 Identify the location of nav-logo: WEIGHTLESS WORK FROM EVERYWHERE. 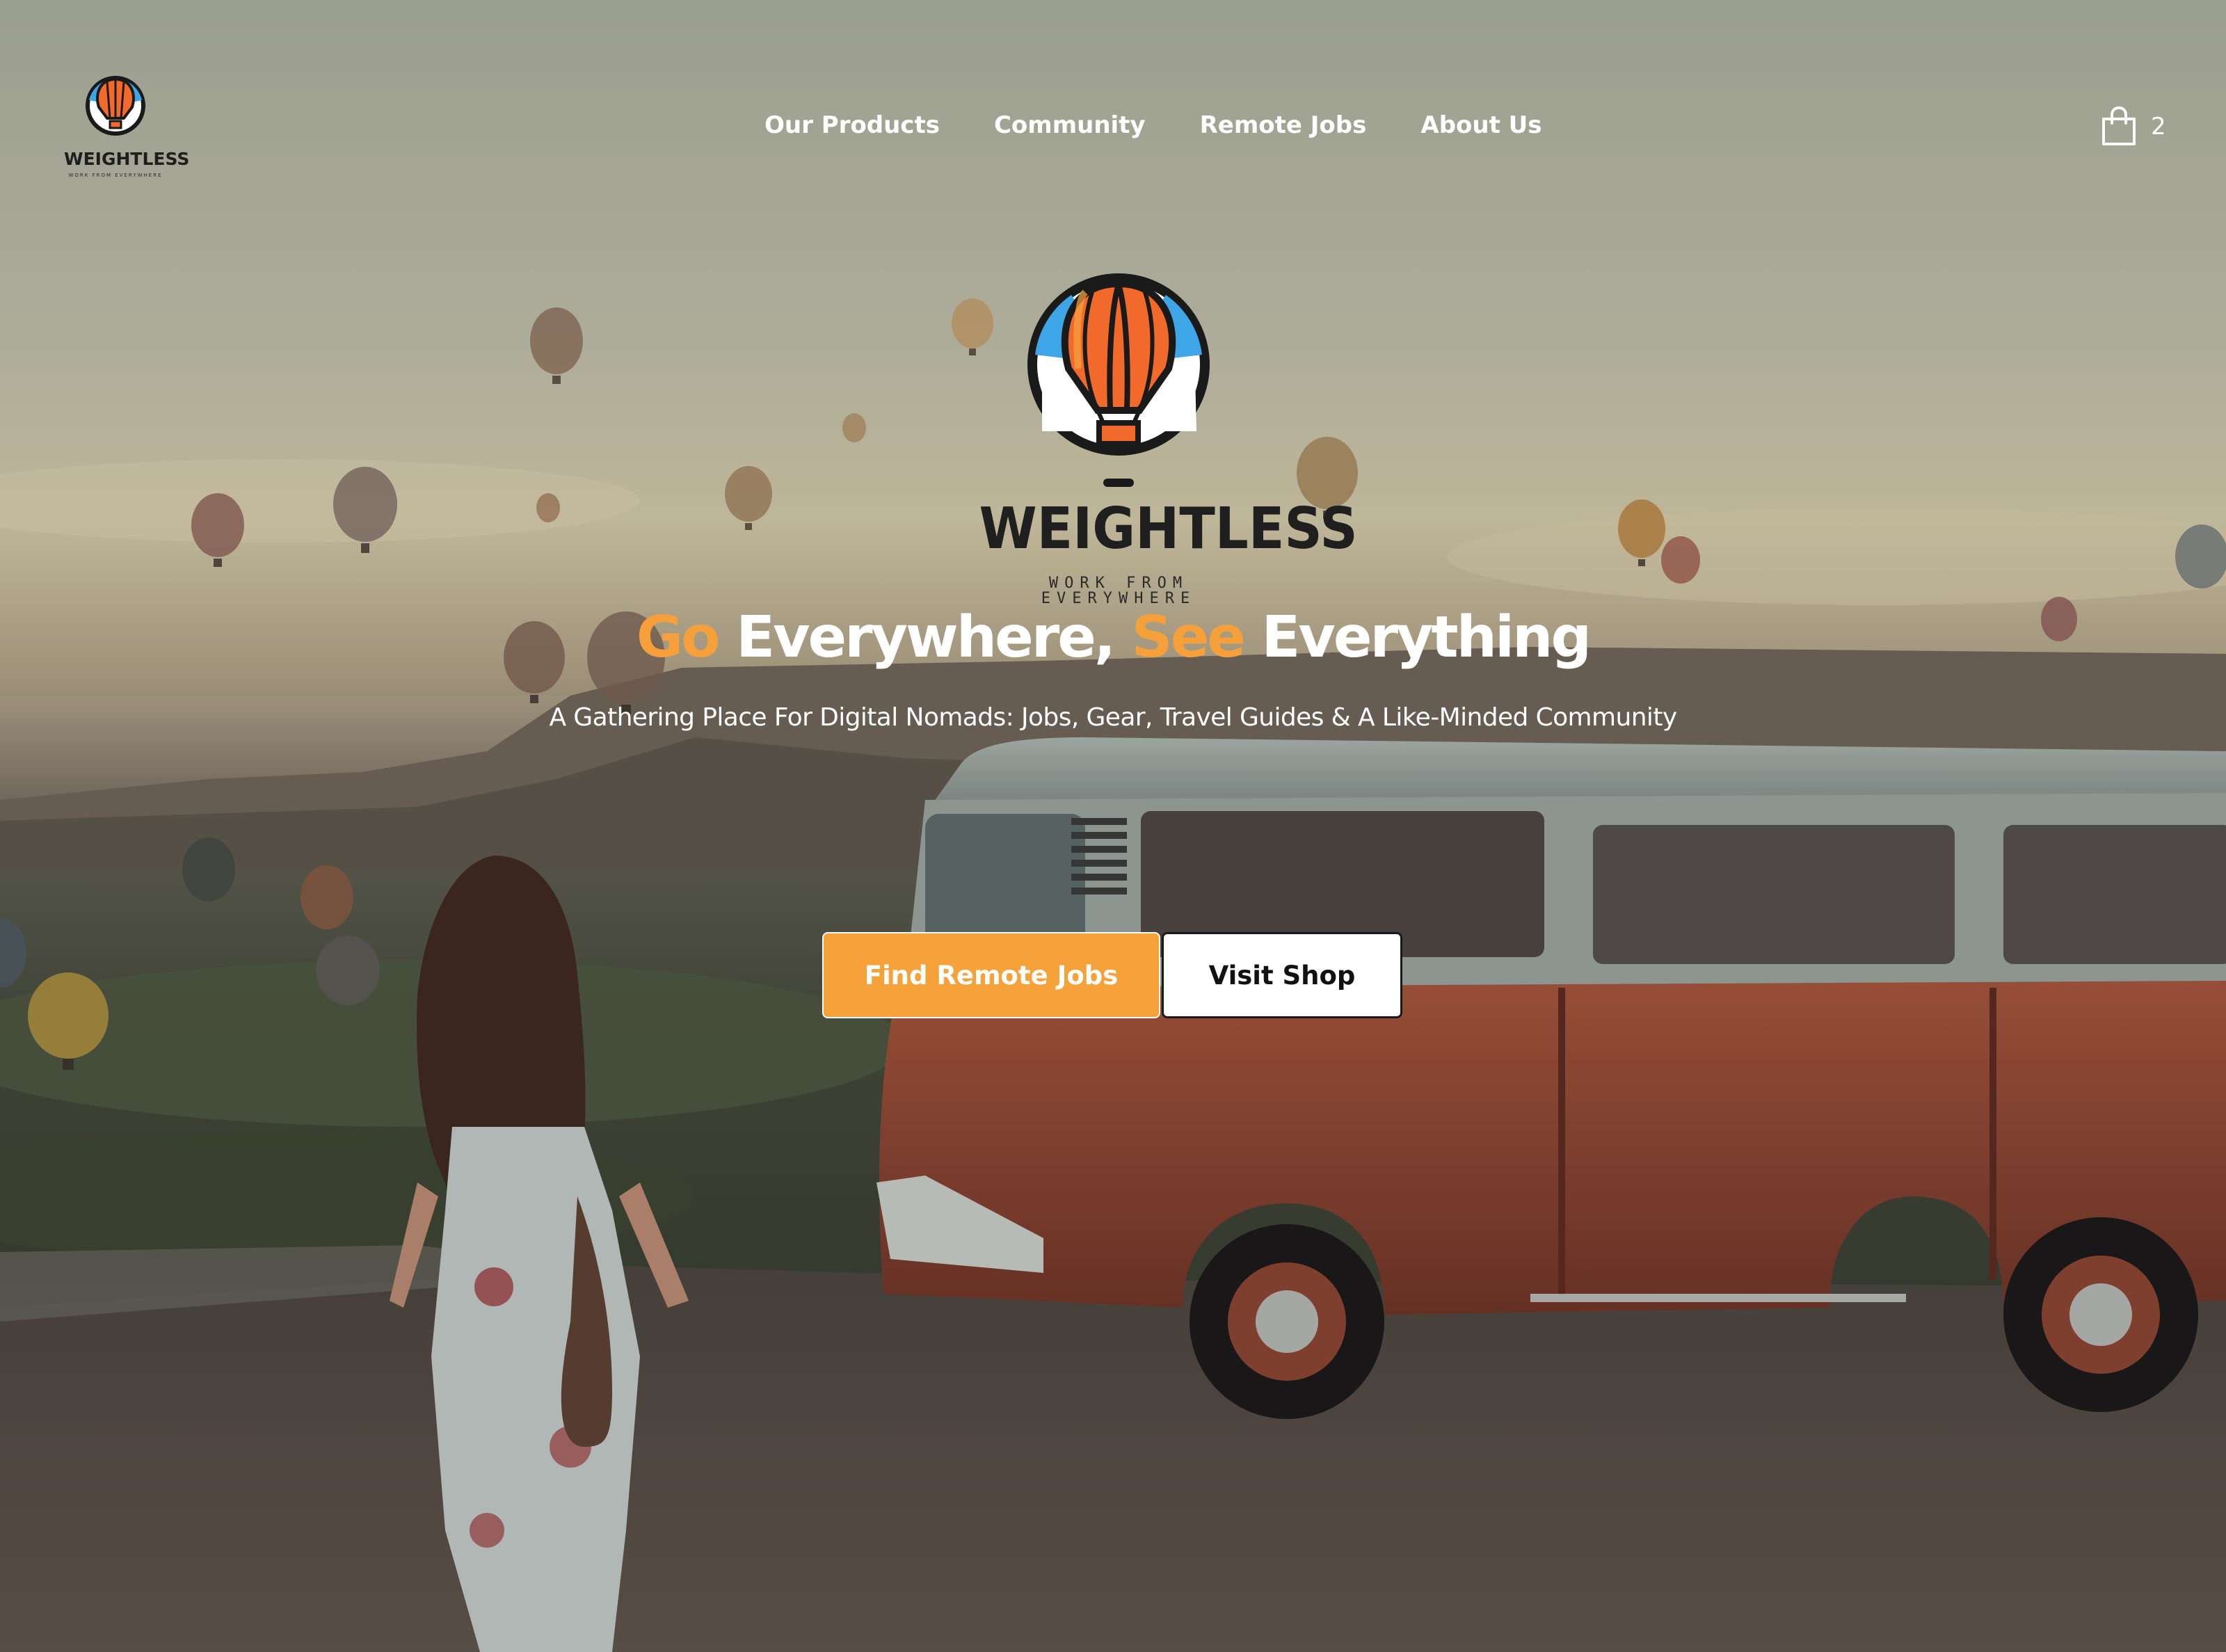
(127, 128).